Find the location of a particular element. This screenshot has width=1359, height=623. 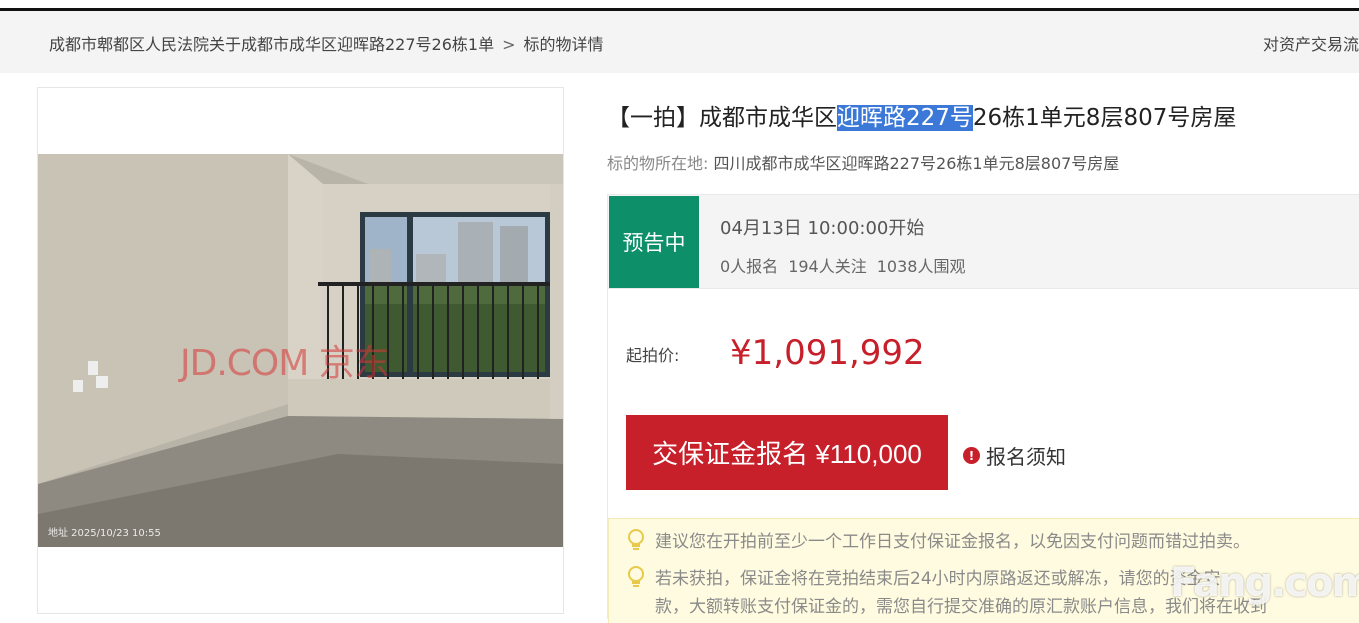

title-highlight: 迎晖路227号 is located at coordinates (905, 118).